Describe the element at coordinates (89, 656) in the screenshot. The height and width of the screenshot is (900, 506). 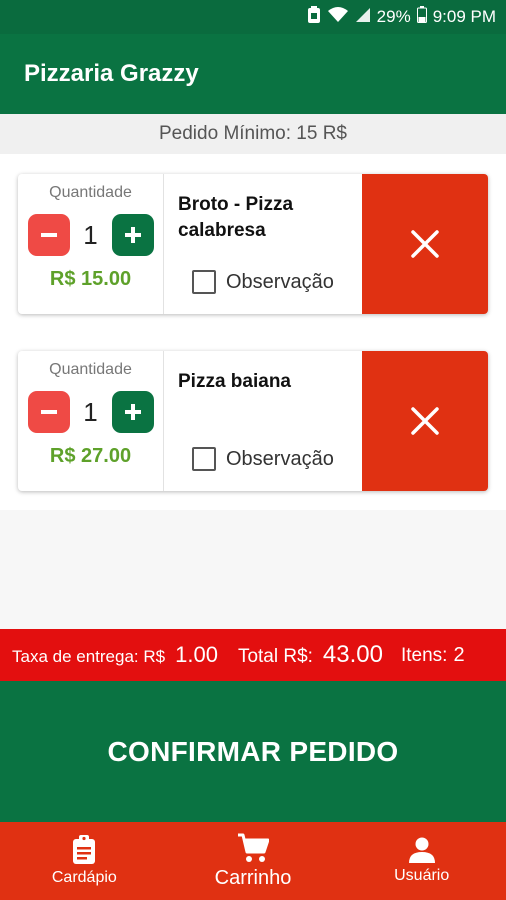
I see `delivery-fee-label: Taxa de entrega: R$` at that location.